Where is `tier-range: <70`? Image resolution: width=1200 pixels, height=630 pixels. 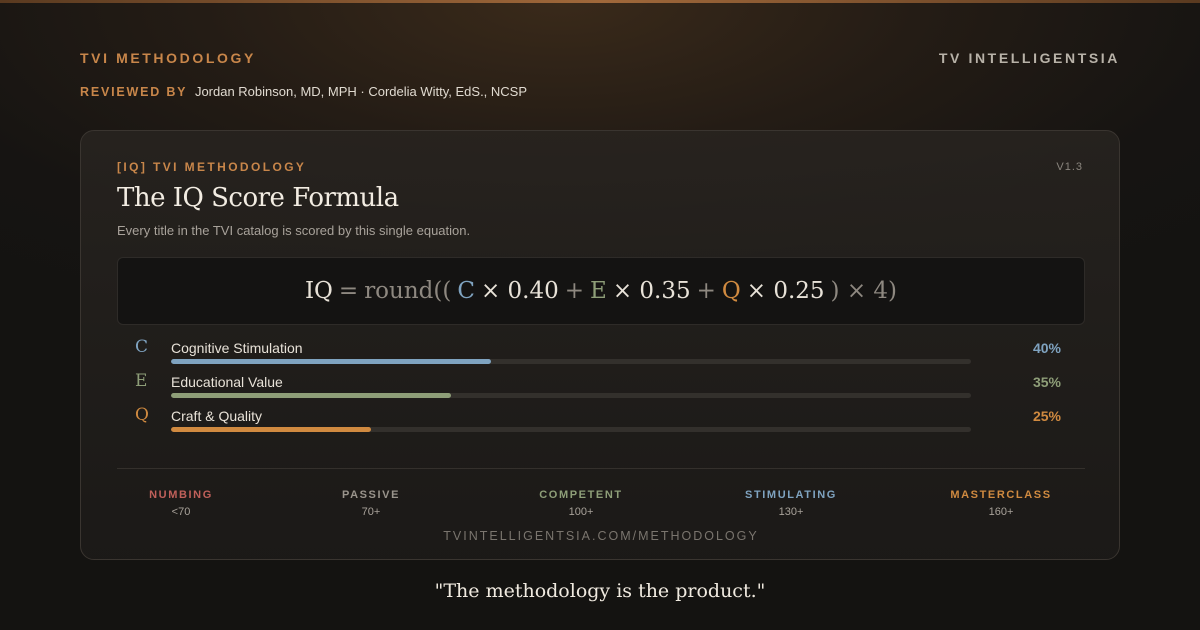
tier-range: <70 is located at coordinates (181, 512).